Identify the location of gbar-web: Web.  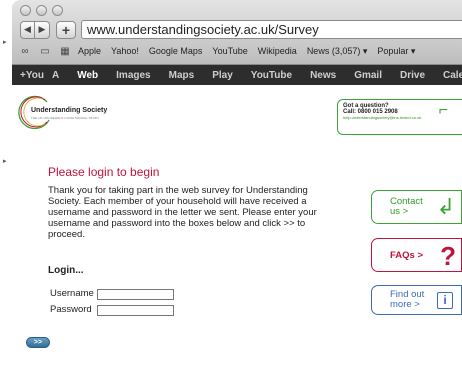
(87, 75).